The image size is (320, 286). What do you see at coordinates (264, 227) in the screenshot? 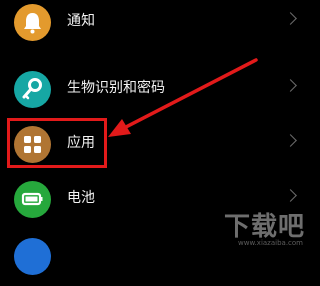
I see `watermark-logo: 下载吧` at bounding box center [264, 227].